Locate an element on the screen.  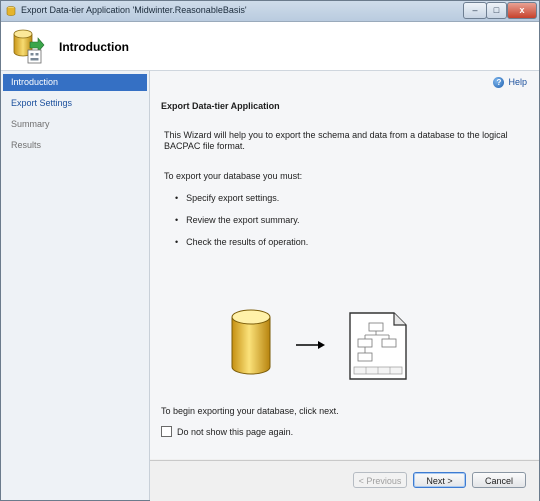
minimize-icon: – is located at coordinates (475, 10).